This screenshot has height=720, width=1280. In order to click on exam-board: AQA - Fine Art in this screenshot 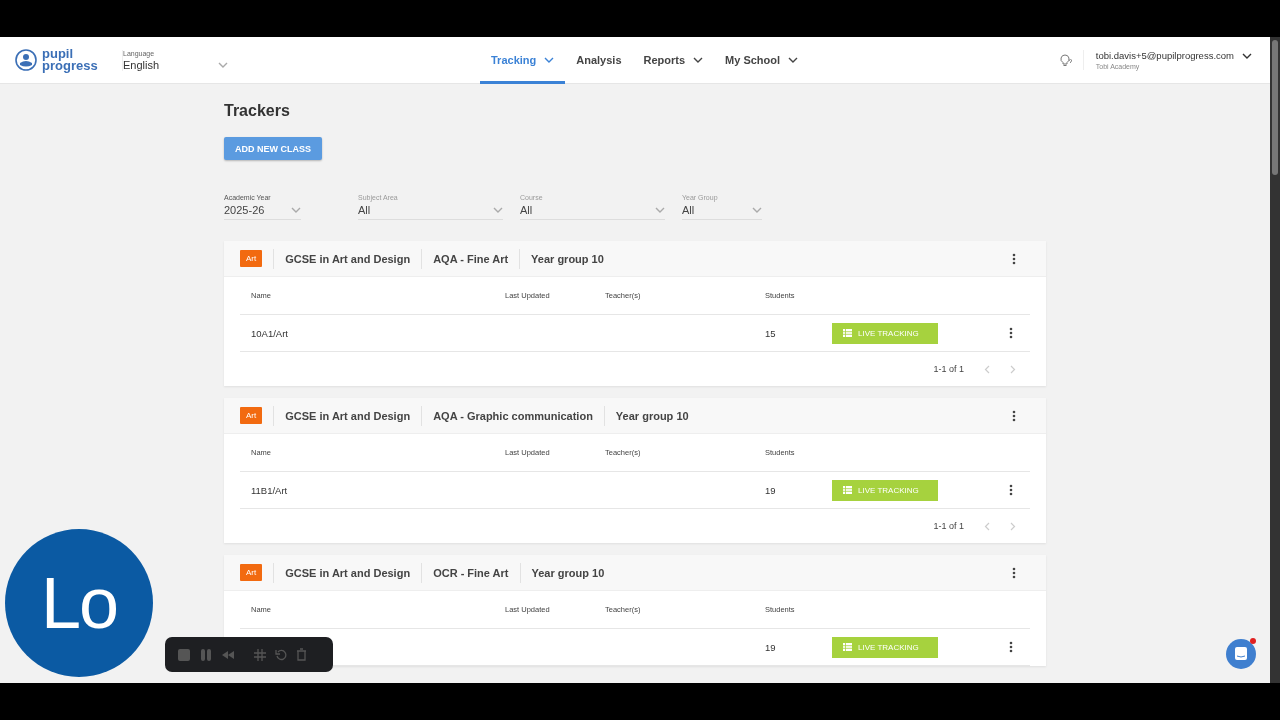, I will do `click(470, 258)`.